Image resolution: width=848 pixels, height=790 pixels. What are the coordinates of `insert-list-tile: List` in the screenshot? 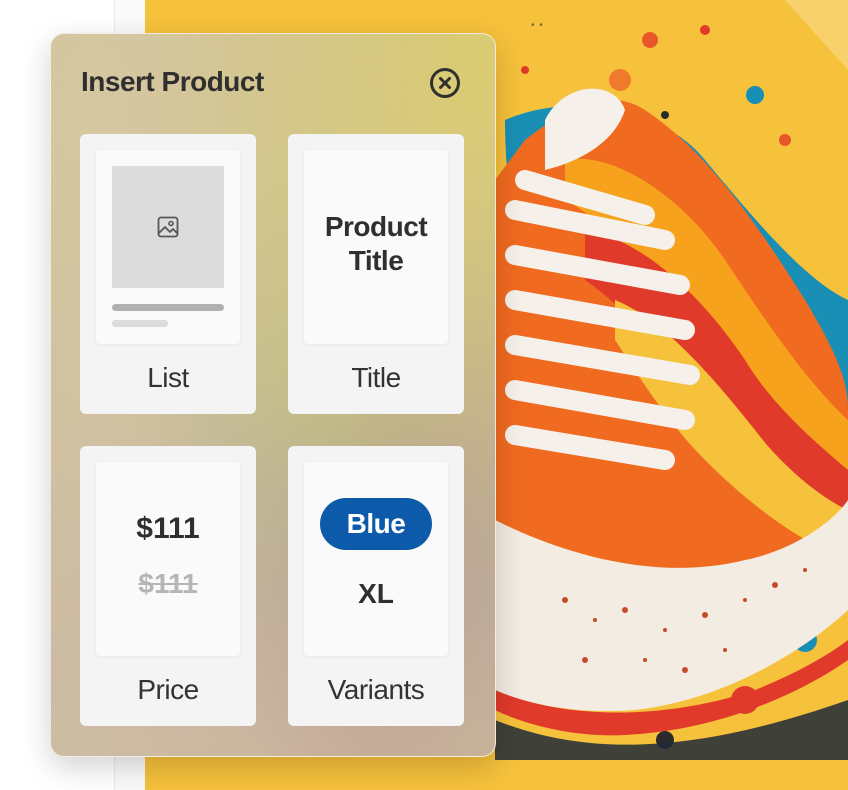 It's located at (168, 274).